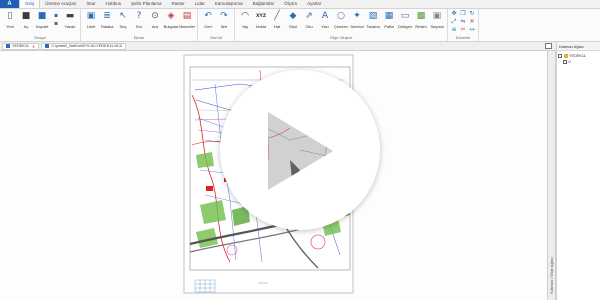 The height and width of the screenshot is (300, 600). I want to click on tab-ayarlar: Ayarlar, so click(314, 4).